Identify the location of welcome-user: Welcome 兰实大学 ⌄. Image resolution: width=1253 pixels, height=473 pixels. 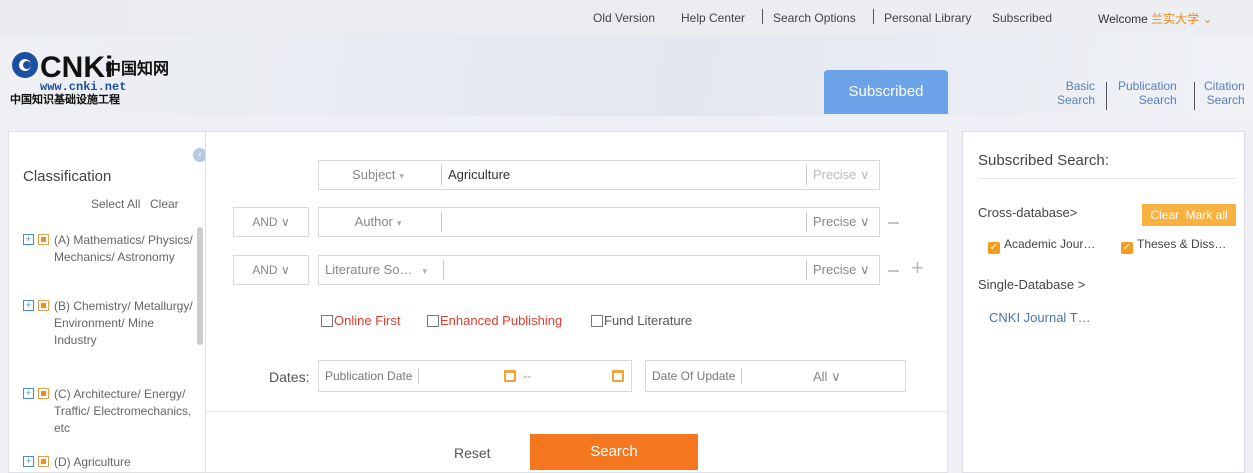
(1155, 18).